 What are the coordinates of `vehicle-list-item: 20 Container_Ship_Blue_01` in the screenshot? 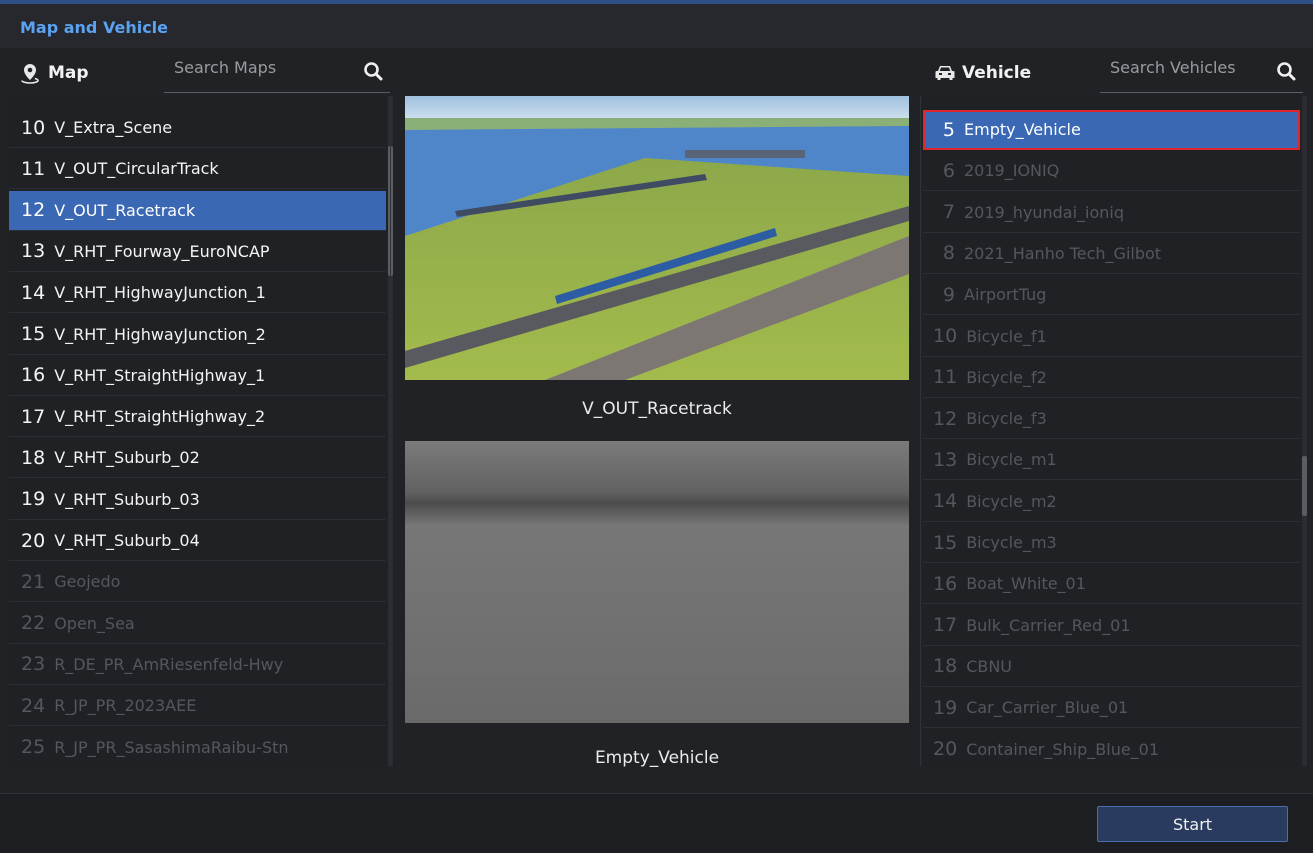 It's located at (1111, 748).